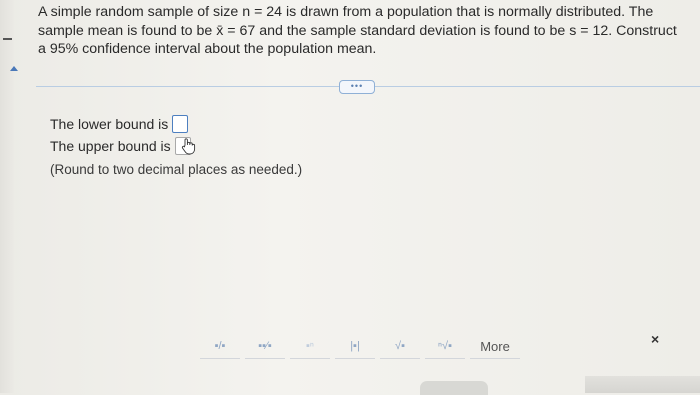 This screenshot has height=395, width=700. Describe the element at coordinates (7, 39) in the screenshot. I see `collapse-icon` at that location.